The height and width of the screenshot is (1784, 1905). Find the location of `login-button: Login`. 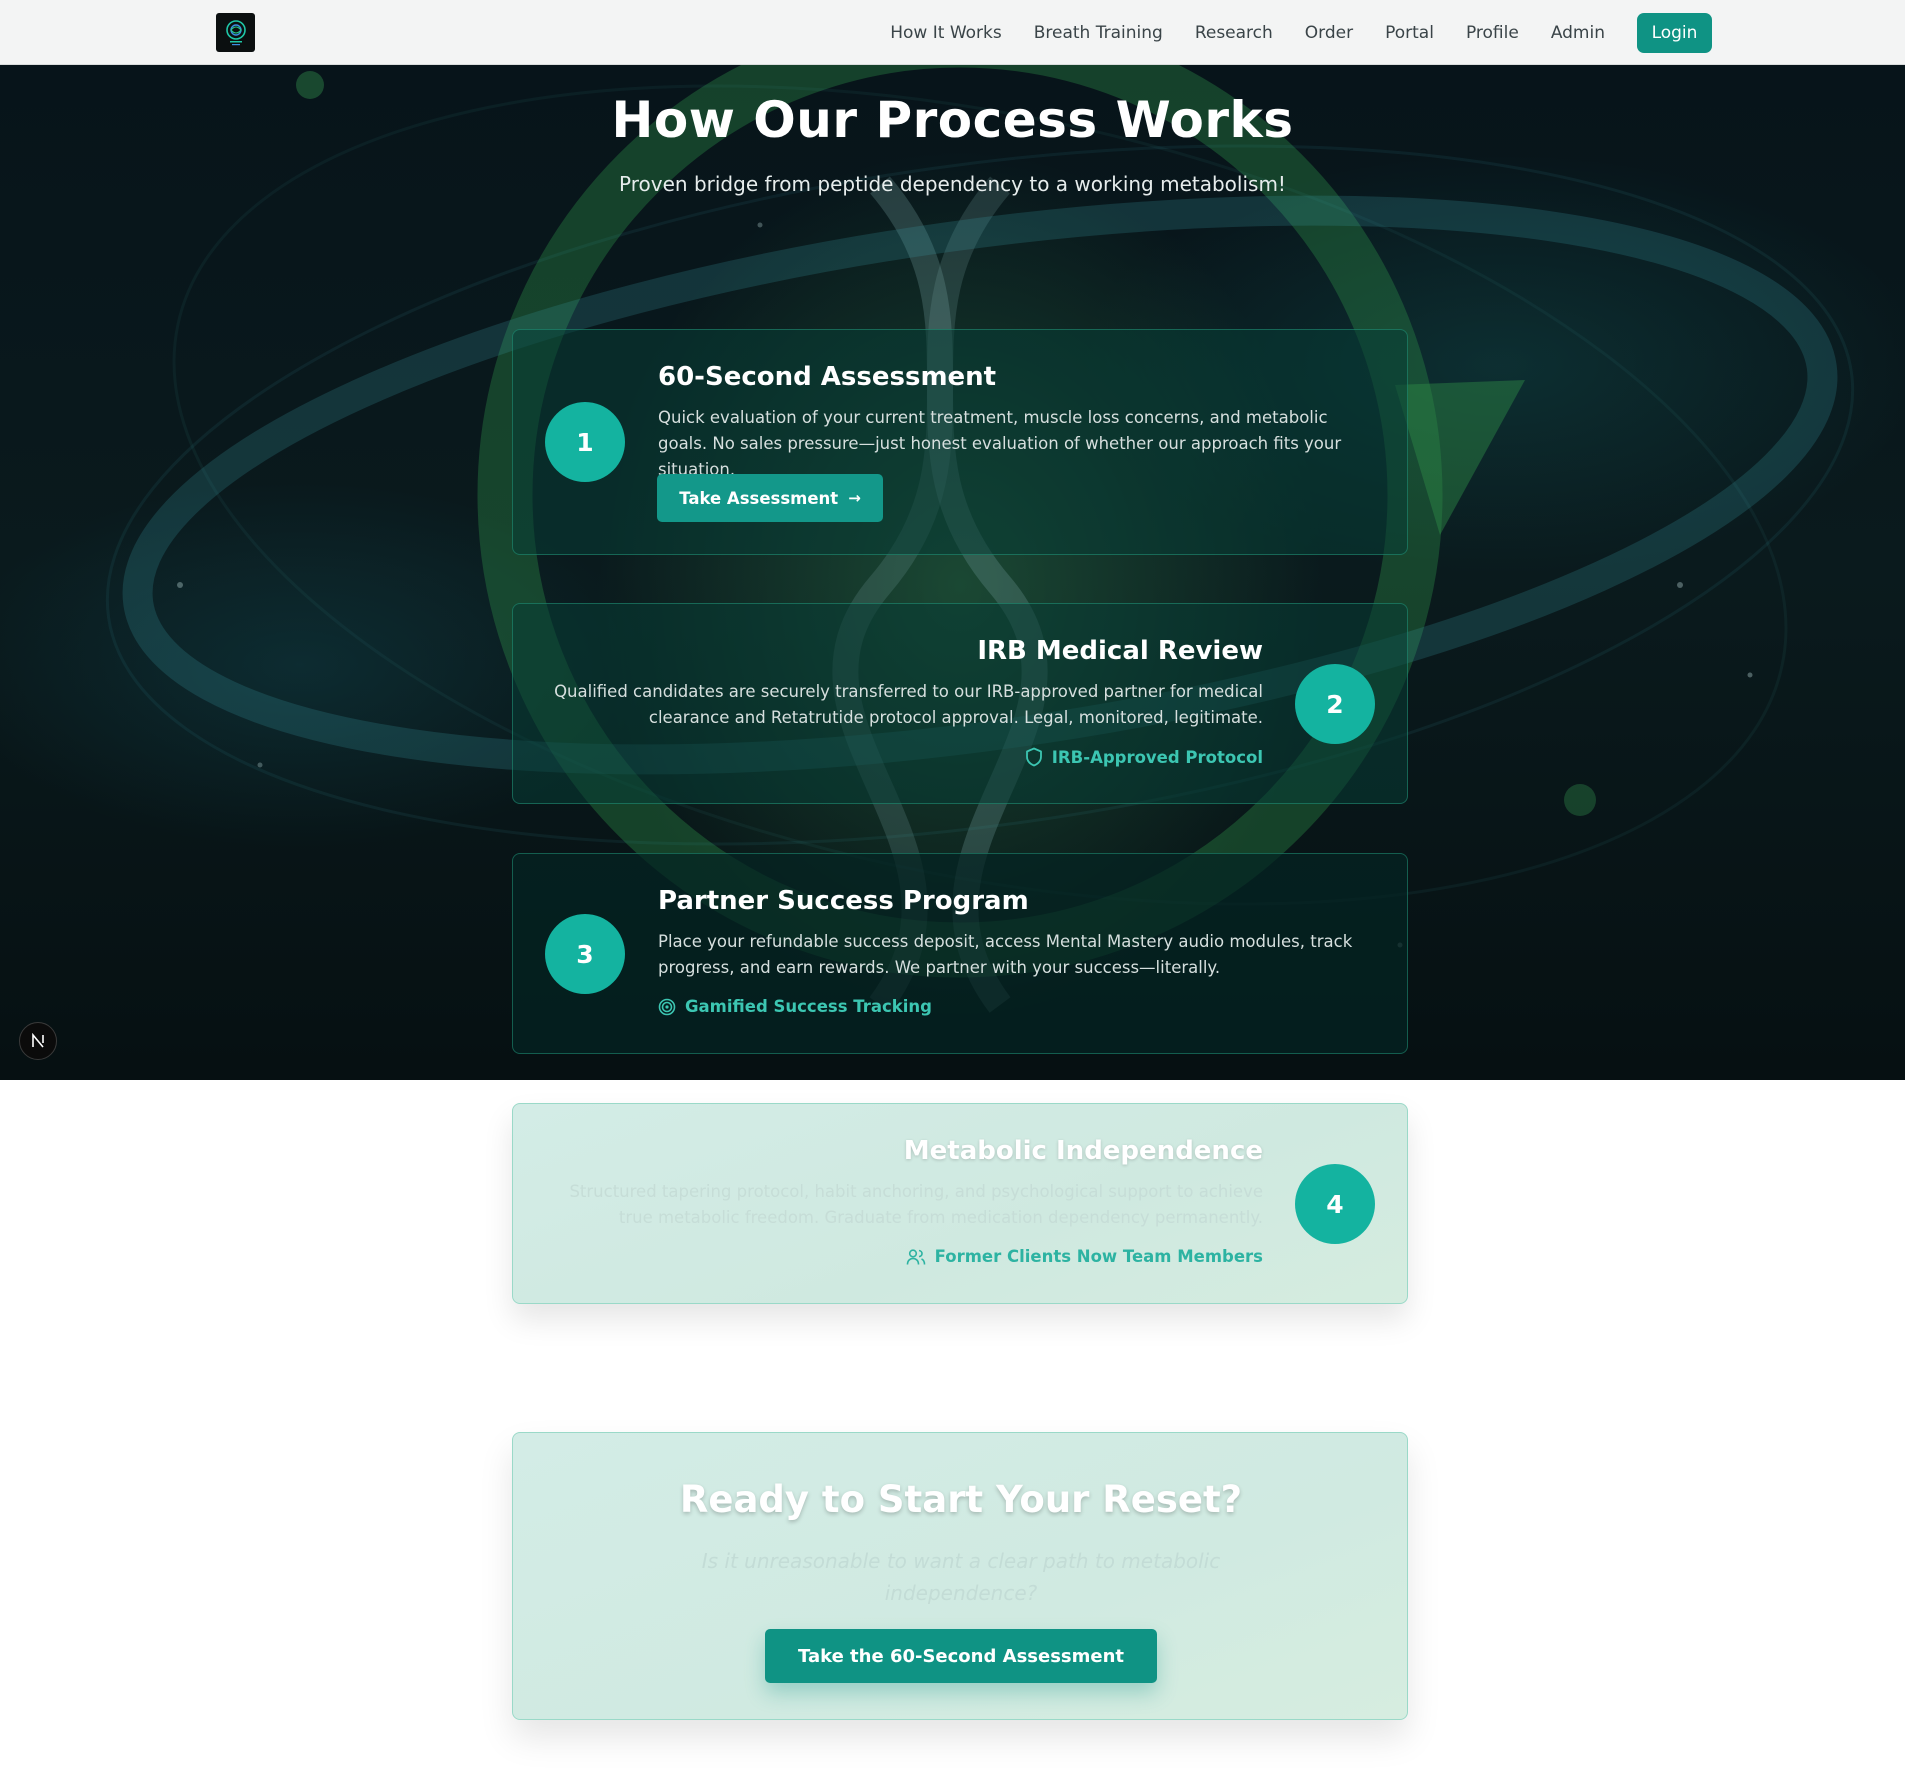

login-button: Login is located at coordinates (1674, 32).